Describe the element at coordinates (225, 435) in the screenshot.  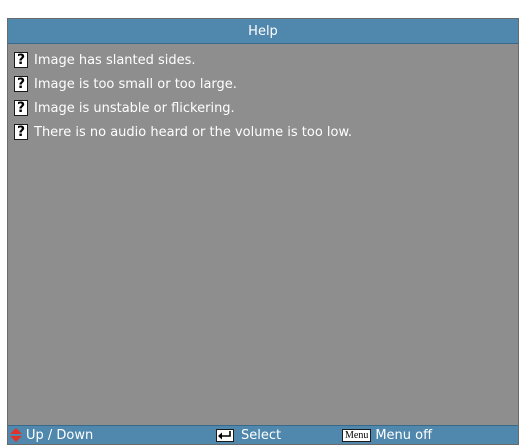
I see `enter-key-icon` at that location.